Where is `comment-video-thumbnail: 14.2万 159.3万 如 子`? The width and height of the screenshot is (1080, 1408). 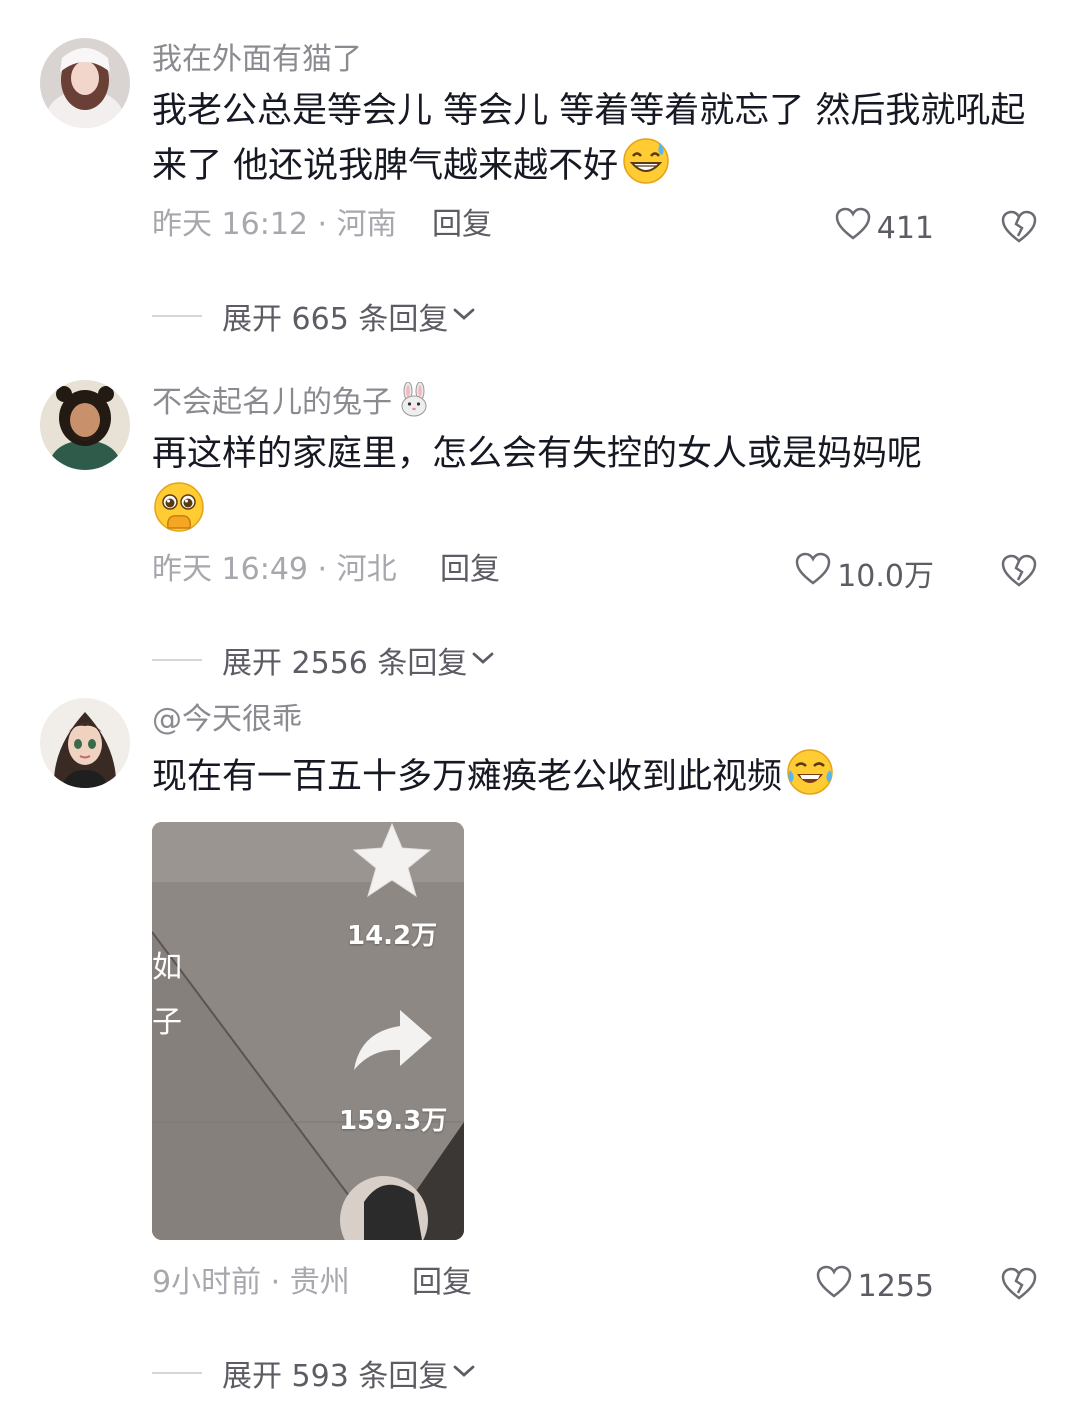
comment-video-thumbnail: 14.2万 159.3万 如 子 is located at coordinates (308, 1031).